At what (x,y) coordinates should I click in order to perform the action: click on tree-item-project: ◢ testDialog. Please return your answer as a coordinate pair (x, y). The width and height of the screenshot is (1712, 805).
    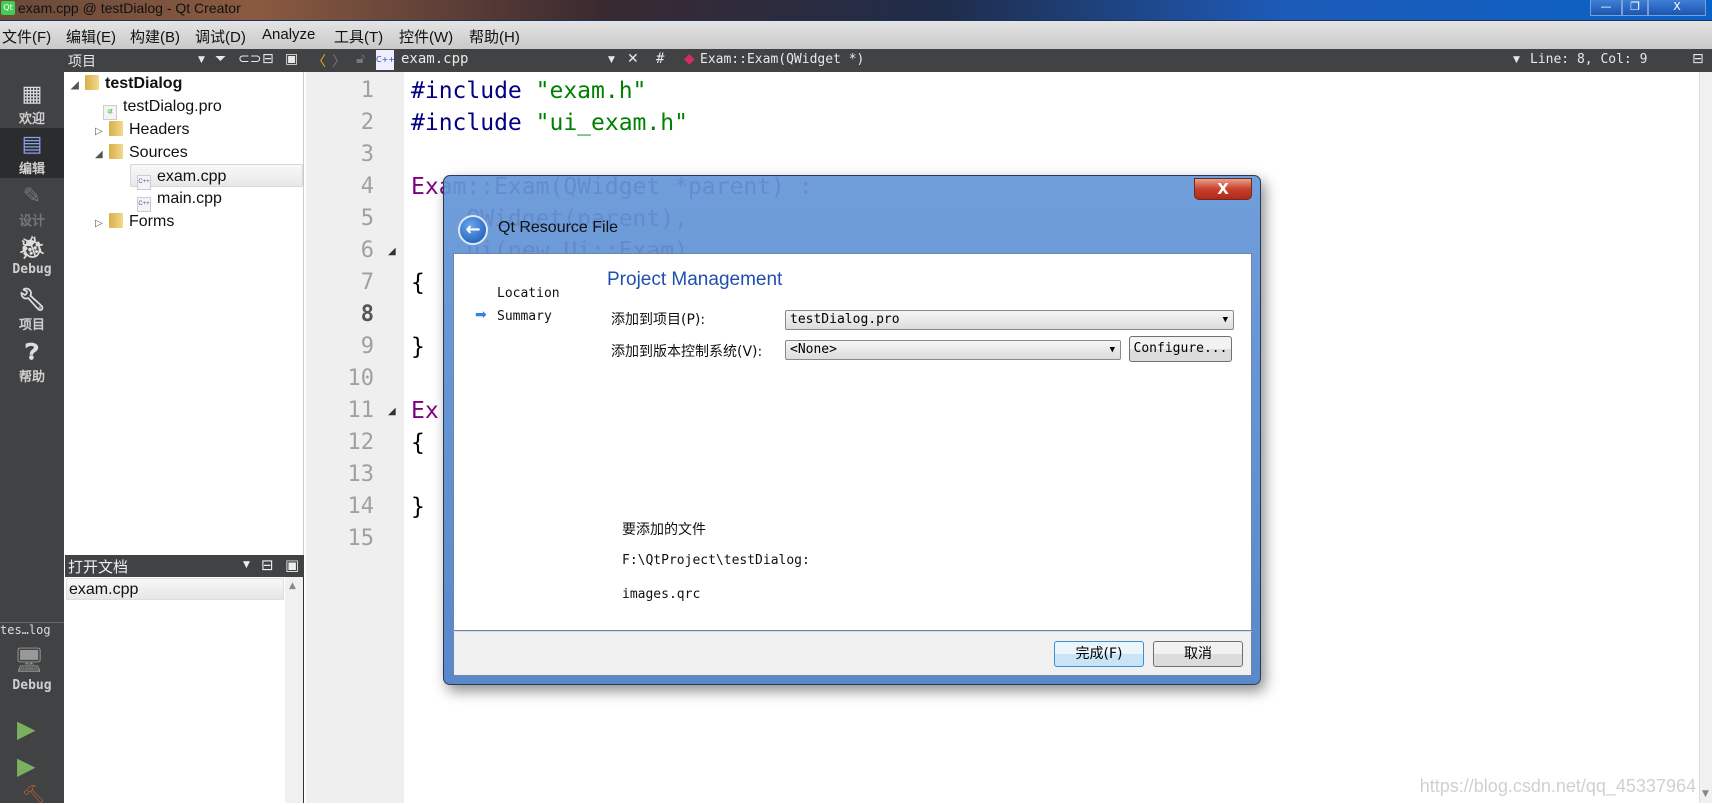
    Looking at the image, I should click on (126, 83).